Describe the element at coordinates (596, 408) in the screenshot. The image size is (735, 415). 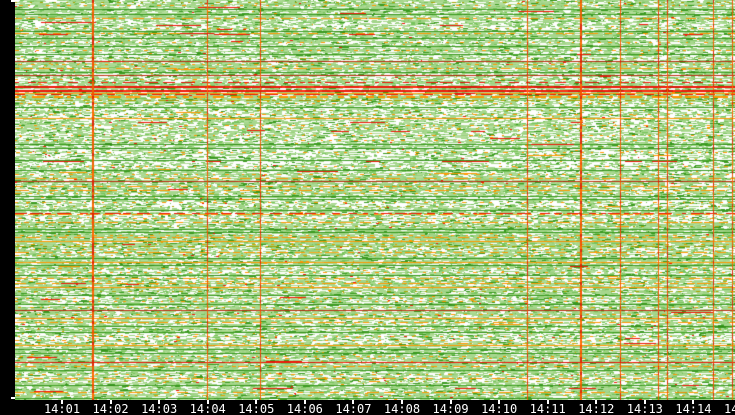
I see `time-tick-label: 14:12` at that location.